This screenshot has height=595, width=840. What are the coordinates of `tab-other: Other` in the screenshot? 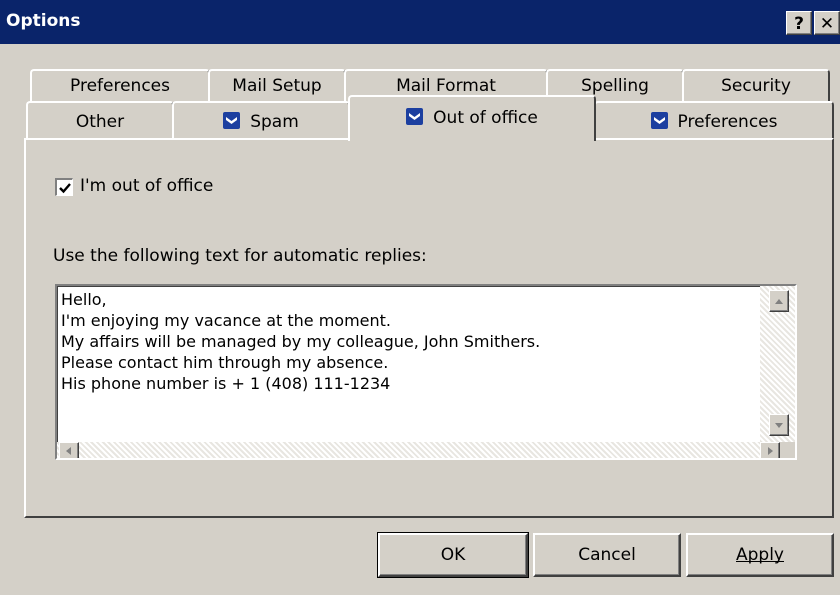 It's located at (100, 120).